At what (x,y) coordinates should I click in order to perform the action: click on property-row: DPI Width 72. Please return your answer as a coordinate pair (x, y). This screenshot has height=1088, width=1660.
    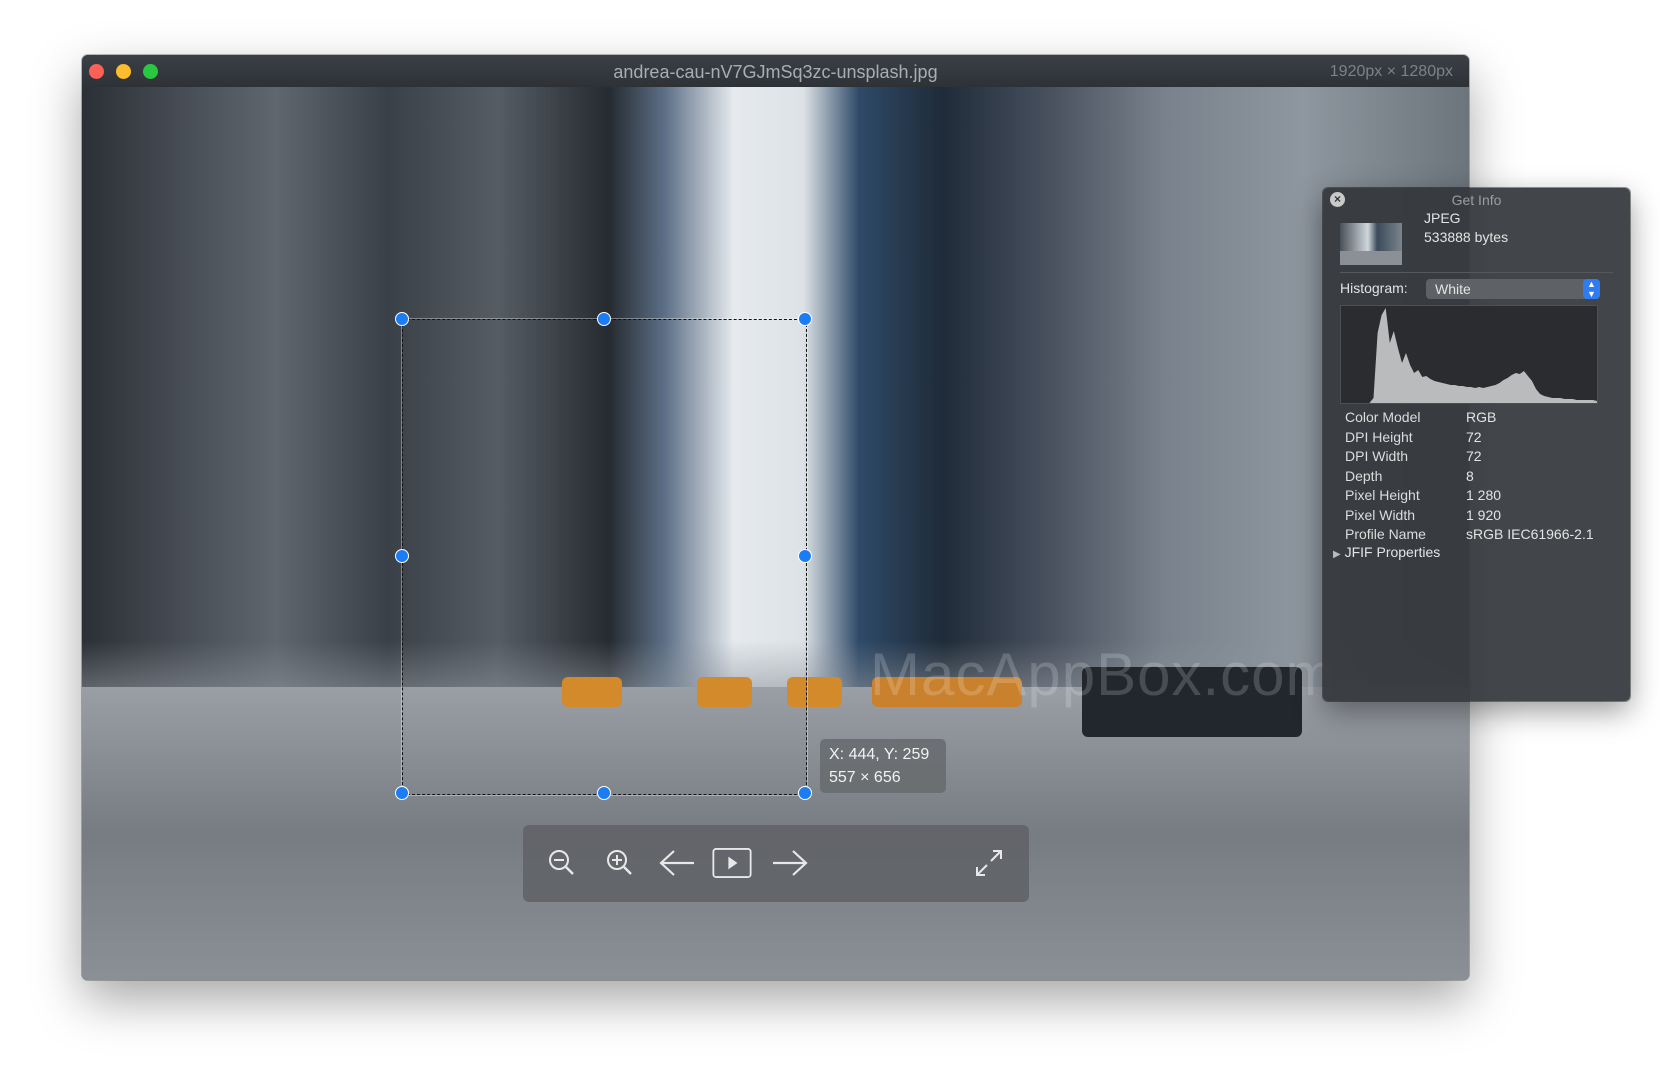
    Looking at the image, I should click on (1469, 457).